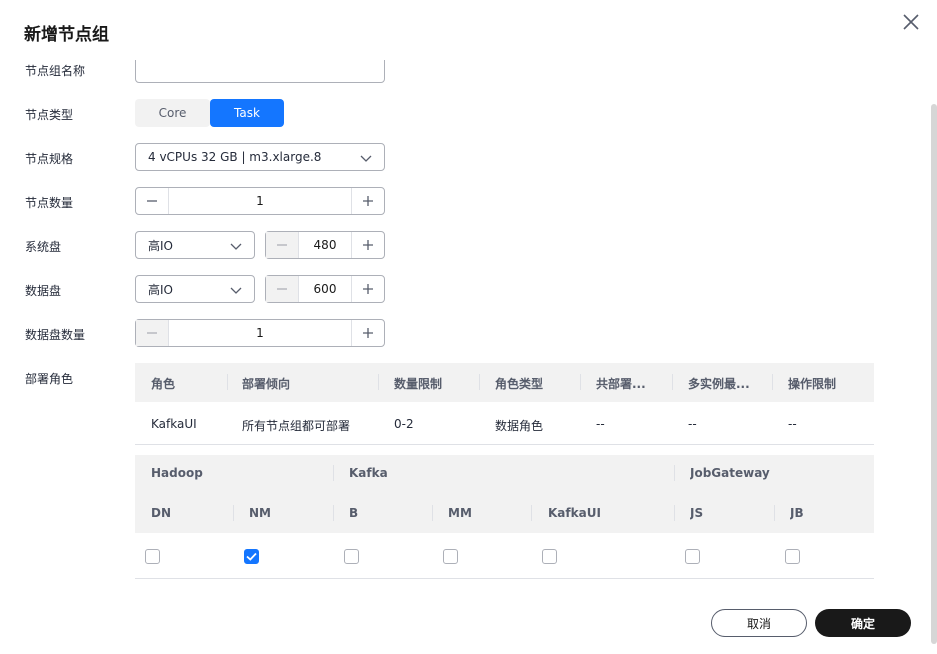 This screenshot has height=654, width=937. Describe the element at coordinates (450, 556) in the screenshot. I see `checkbox-mm` at that location.